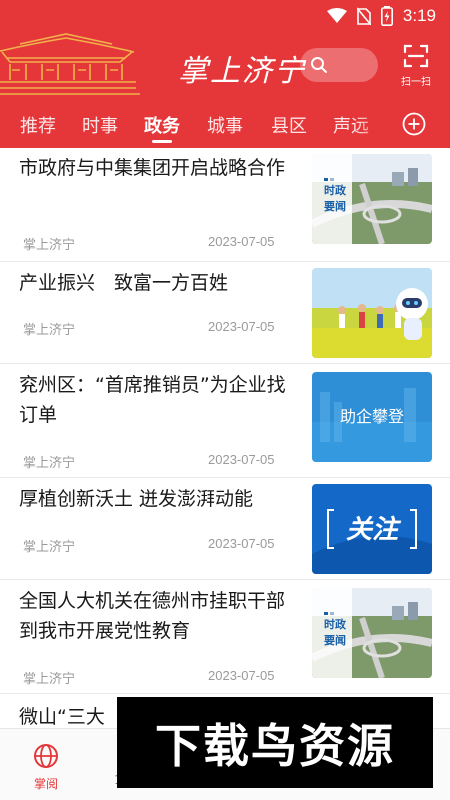 This screenshot has height=800, width=450. What do you see at coordinates (319, 65) in the screenshot?
I see `search-icon` at bounding box center [319, 65].